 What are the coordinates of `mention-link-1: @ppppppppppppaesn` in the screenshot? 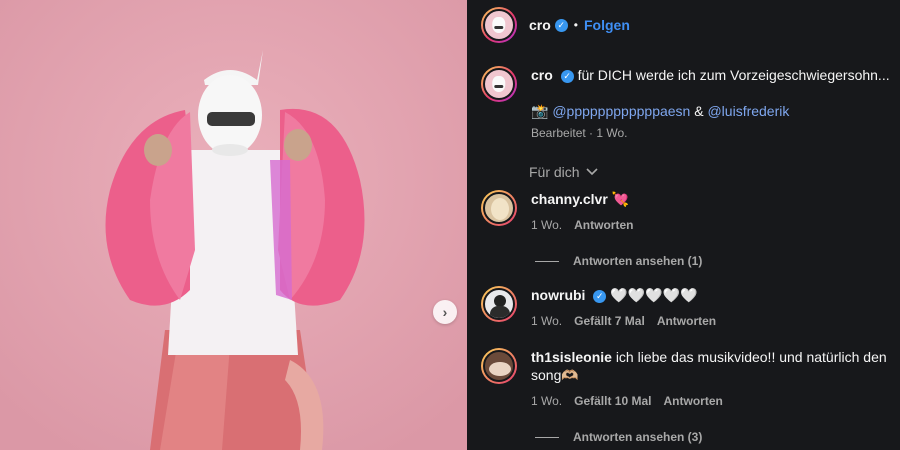 It's located at (621, 111).